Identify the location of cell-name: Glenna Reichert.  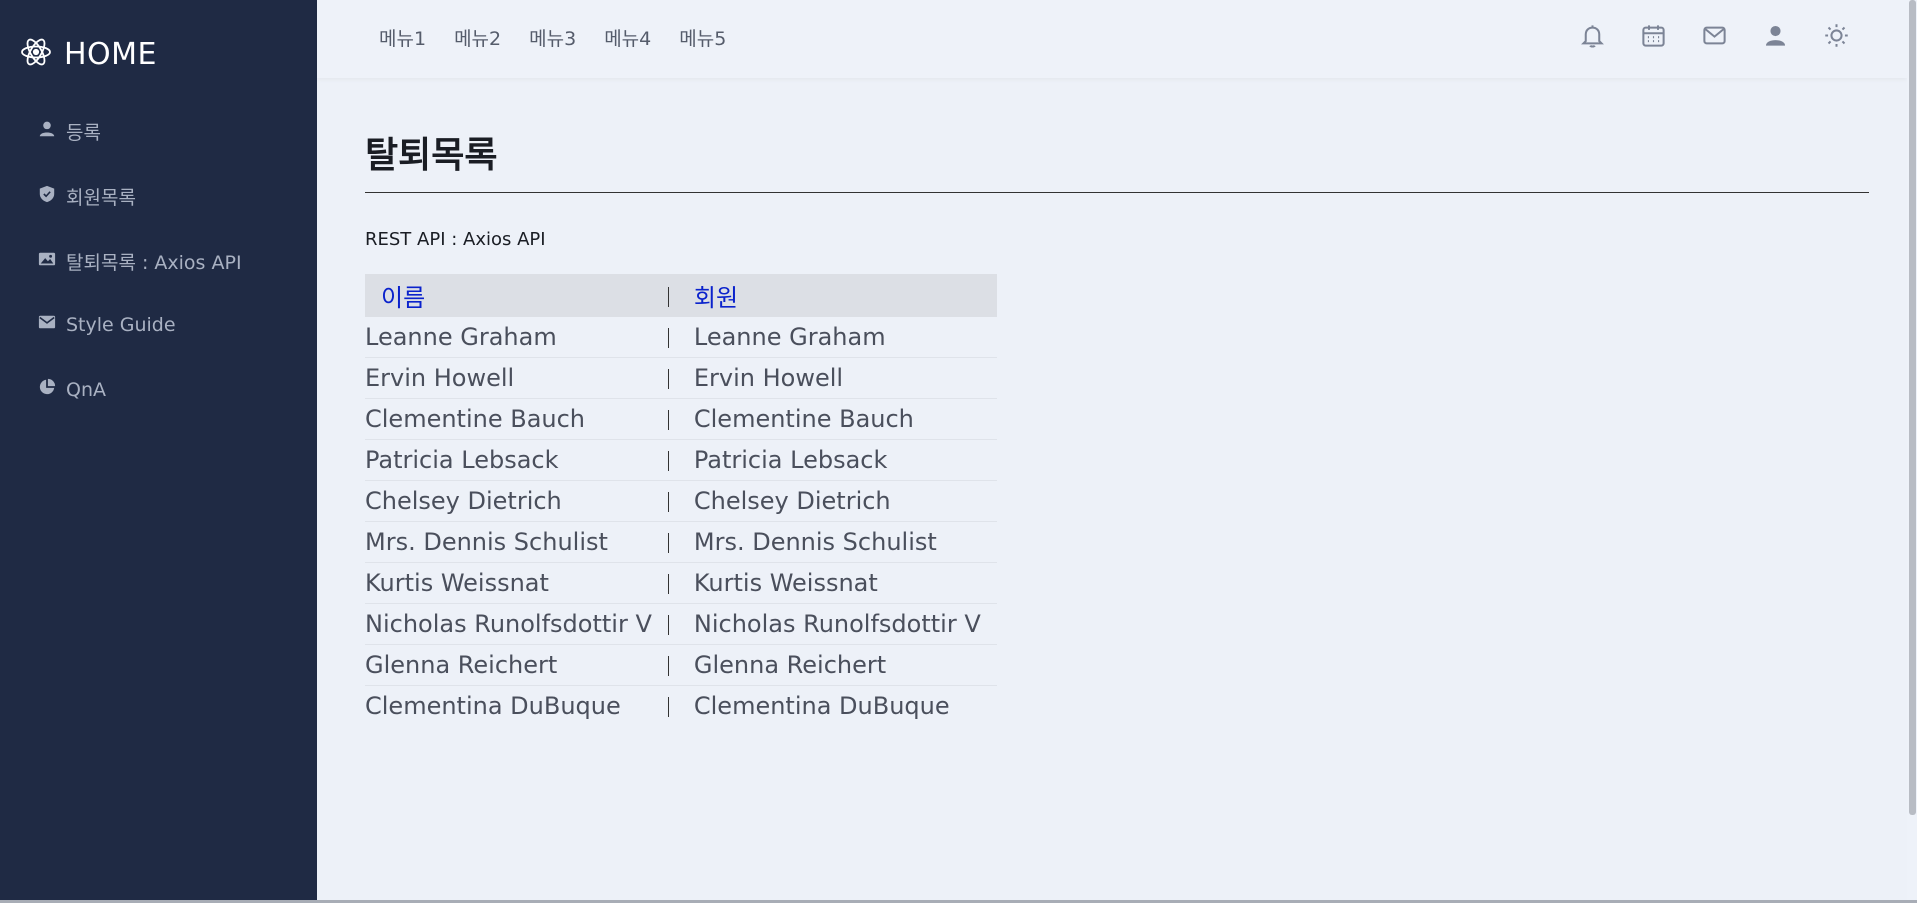
(516, 665).